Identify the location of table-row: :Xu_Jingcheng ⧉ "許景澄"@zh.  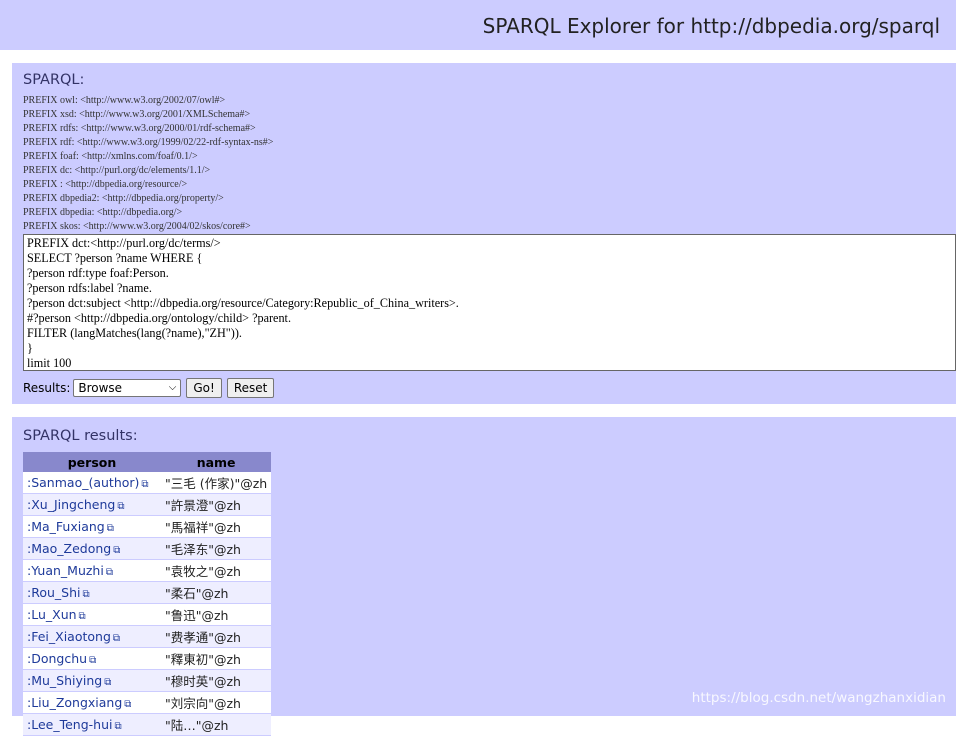
(147, 504).